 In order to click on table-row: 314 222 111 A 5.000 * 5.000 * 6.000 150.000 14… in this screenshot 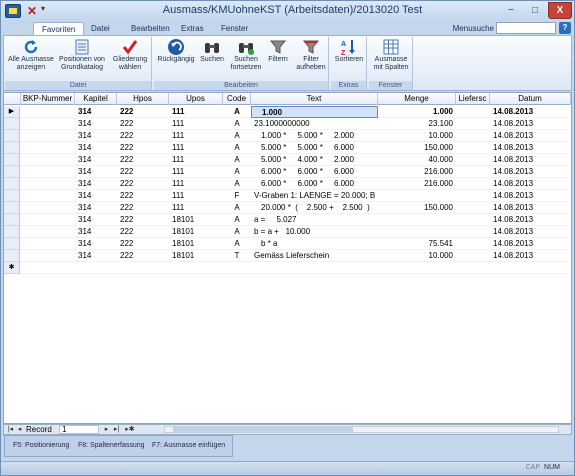, I will do `click(287, 148)`.